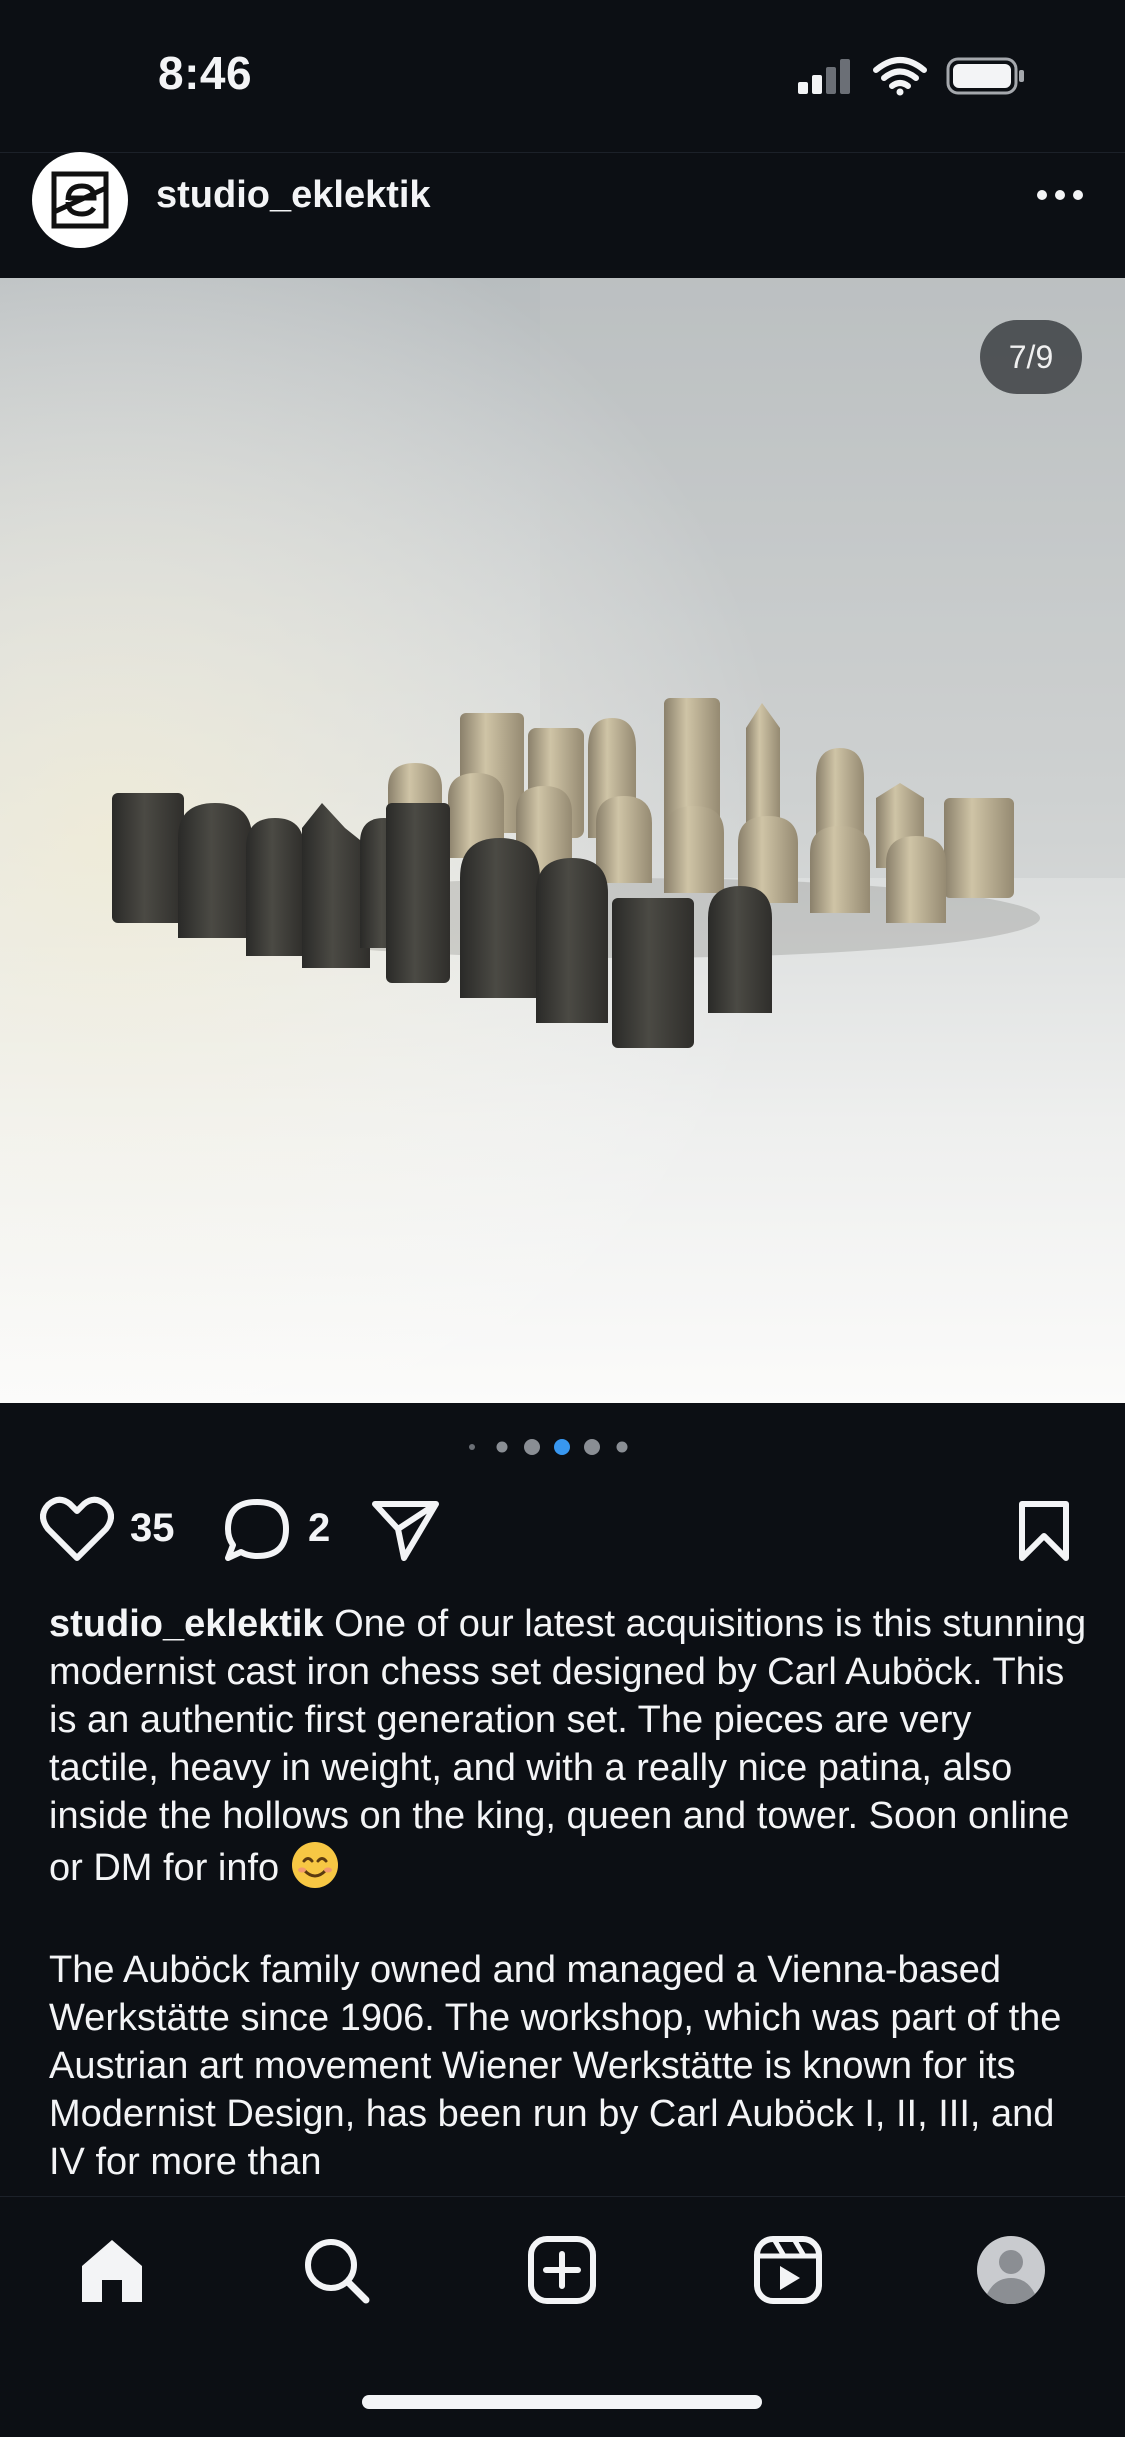 The height and width of the screenshot is (2437, 1125). Describe the element at coordinates (205, 73) in the screenshot. I see `status-time: 8:46` at that location.